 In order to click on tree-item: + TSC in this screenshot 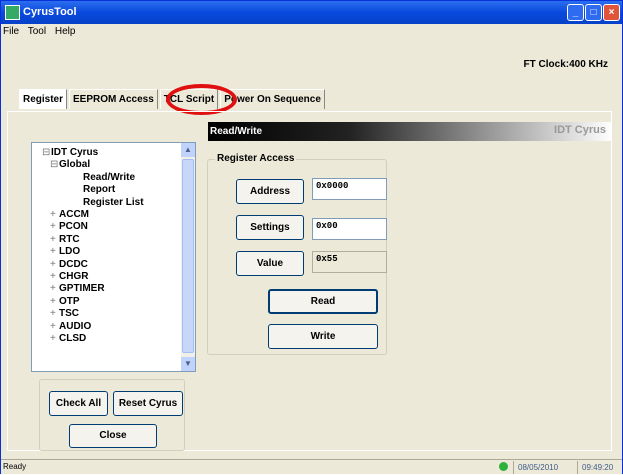, I will do `click(107, 314)`.